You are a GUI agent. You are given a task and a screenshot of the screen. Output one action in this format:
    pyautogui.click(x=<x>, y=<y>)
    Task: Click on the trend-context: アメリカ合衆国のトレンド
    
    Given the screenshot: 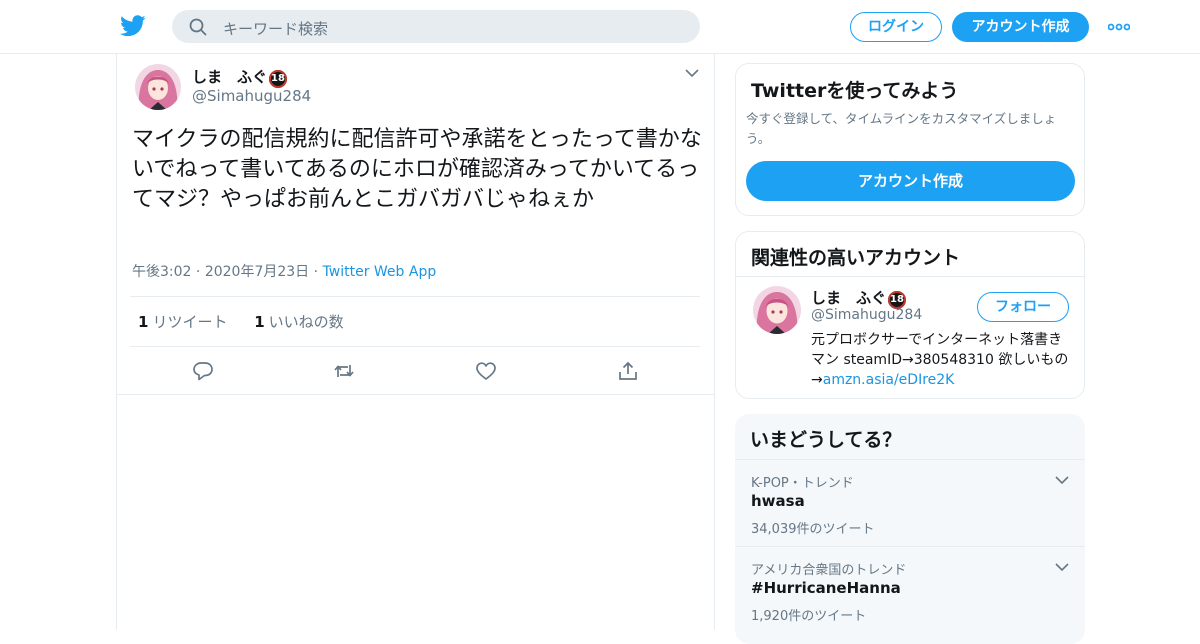 What is the action you would take?
    pyautogui.click(x=829, y=570)
    